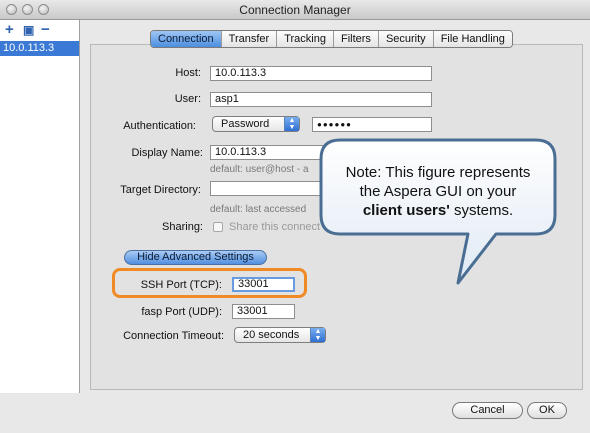  What do you see at coordinates (160, 190) in the screenshot?
I see `target-directory-label: Target Directory:` at bounding box center [160, 190].